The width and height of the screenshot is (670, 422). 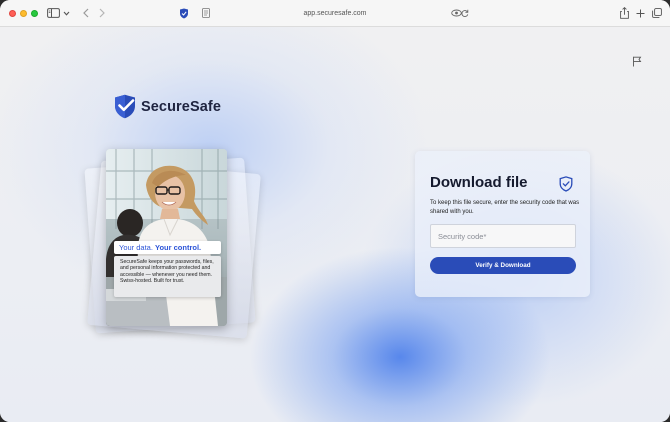 I want to click on chevron-down-icon, so click(x=66, y=13).